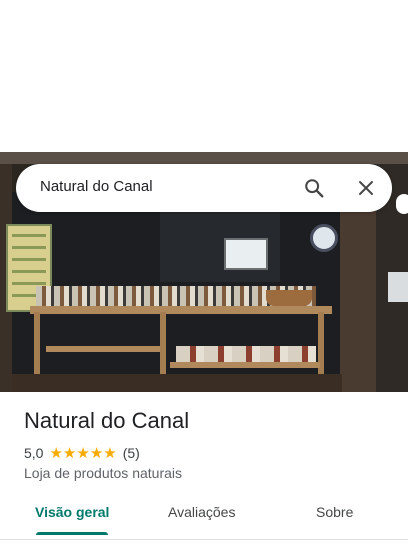 The width and height of the screenshot is (408, 544). Describe the element at coordinates (96, 186) in the screenshot. I see `search-input: Natural do Canal` at that location.